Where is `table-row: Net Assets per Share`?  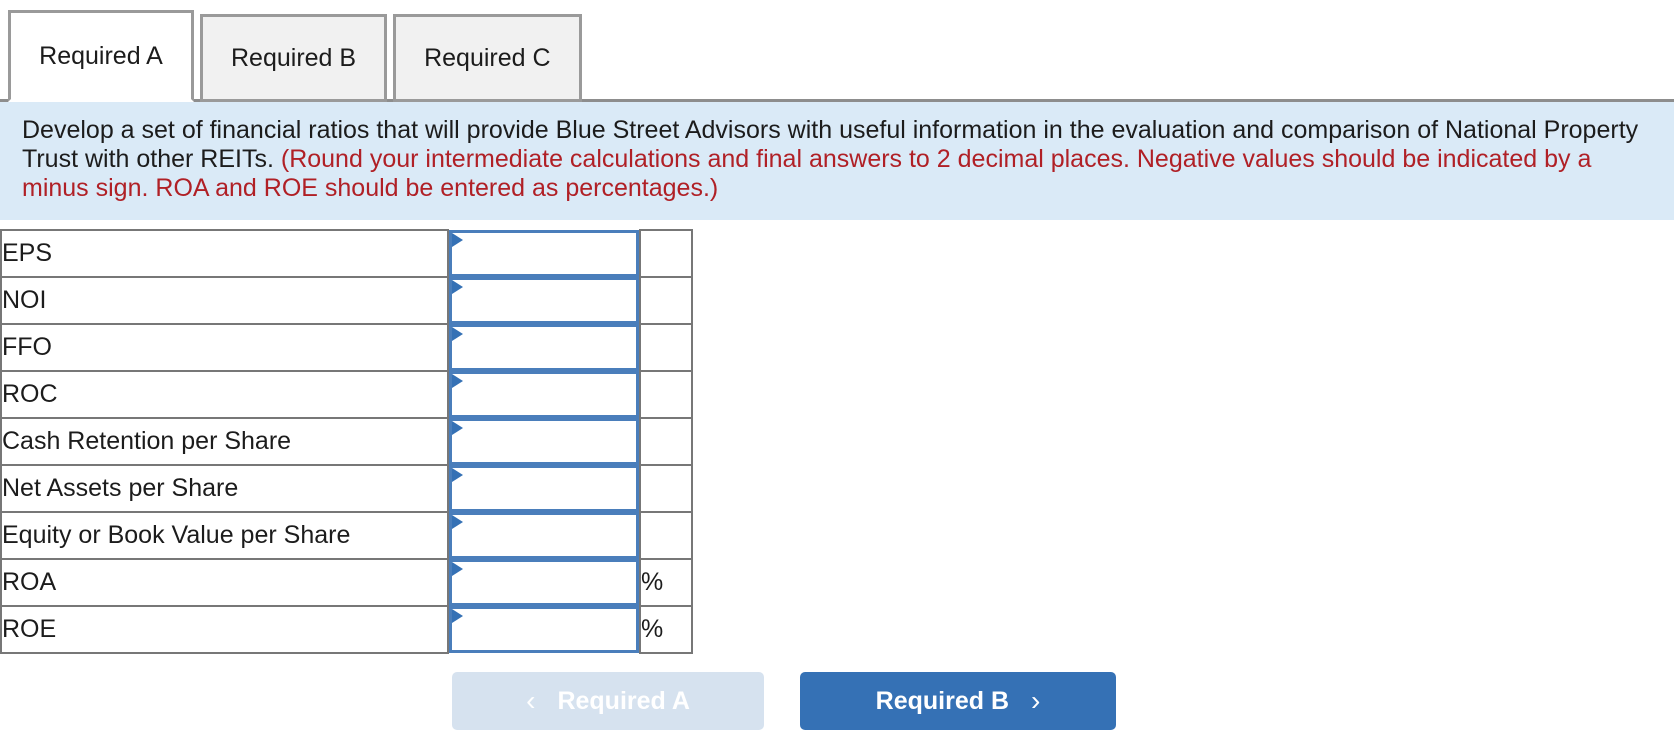 table-row: Net Assets per Share is located at coordinates (346, 488).